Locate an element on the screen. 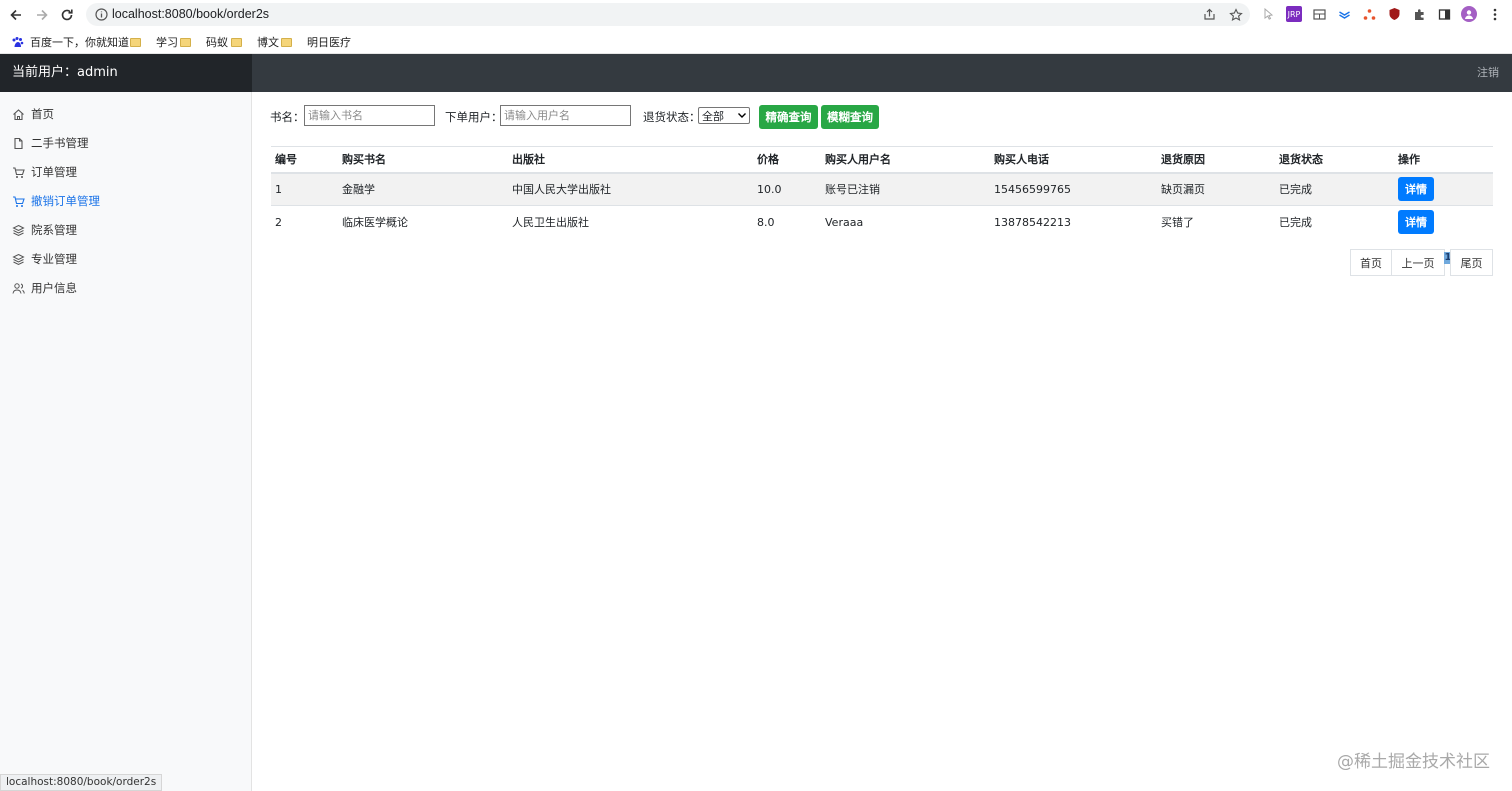 The image size is (1512, 791). table-header-row: 编号 购买书名 出版社 价格 购买人用户名 购买人电话 退货原因 退货状态 操作 is located at coordinates (882, 160).